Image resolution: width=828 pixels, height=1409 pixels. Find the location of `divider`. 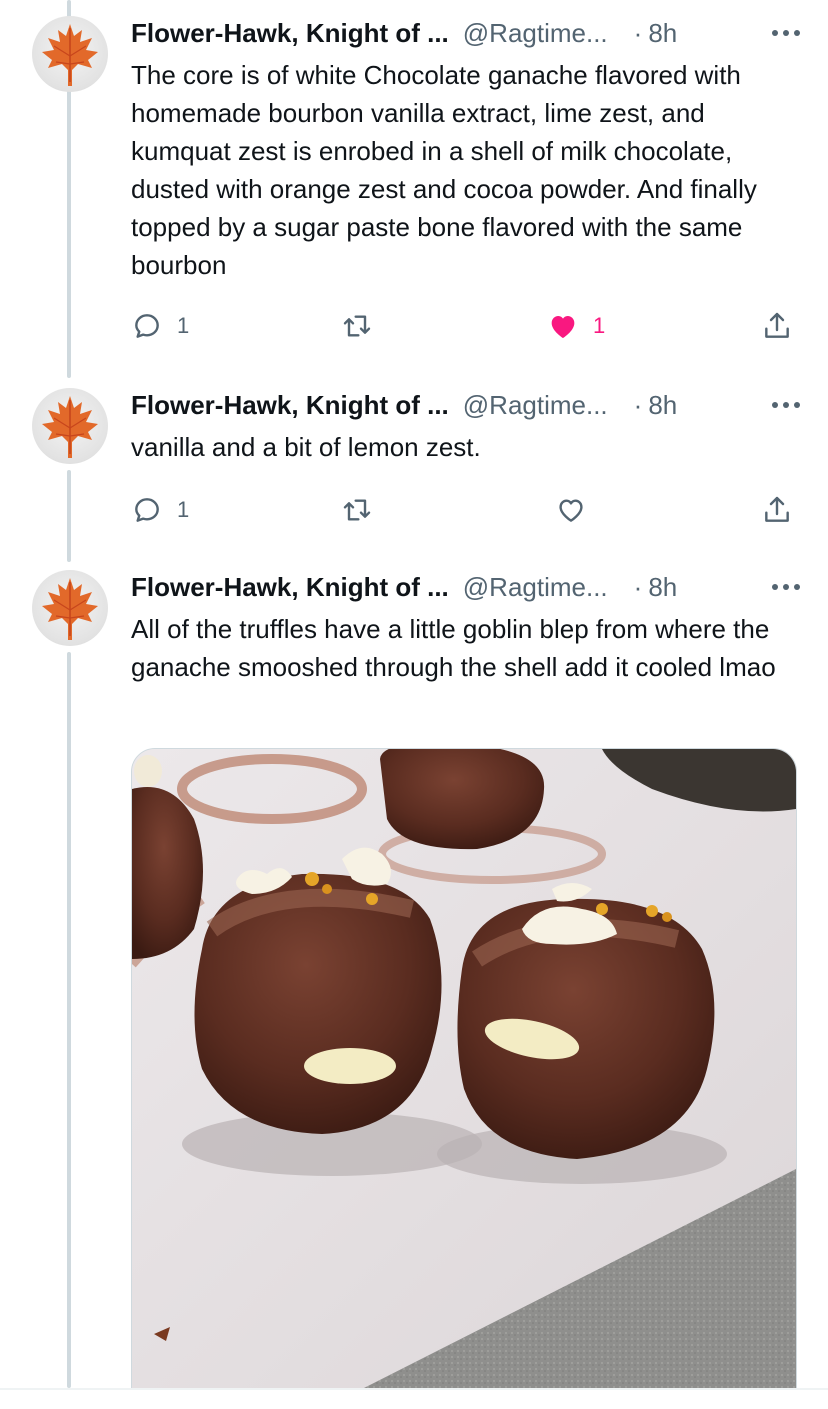

divider is located at coordinates (414, 1389).